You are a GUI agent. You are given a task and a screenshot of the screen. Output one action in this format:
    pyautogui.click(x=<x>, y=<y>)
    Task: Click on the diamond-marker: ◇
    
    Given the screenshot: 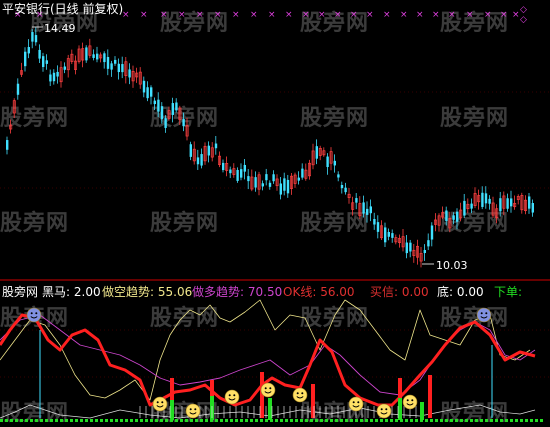 What is the action you would take?
    pyautogui.click(x=523, y=10)
    